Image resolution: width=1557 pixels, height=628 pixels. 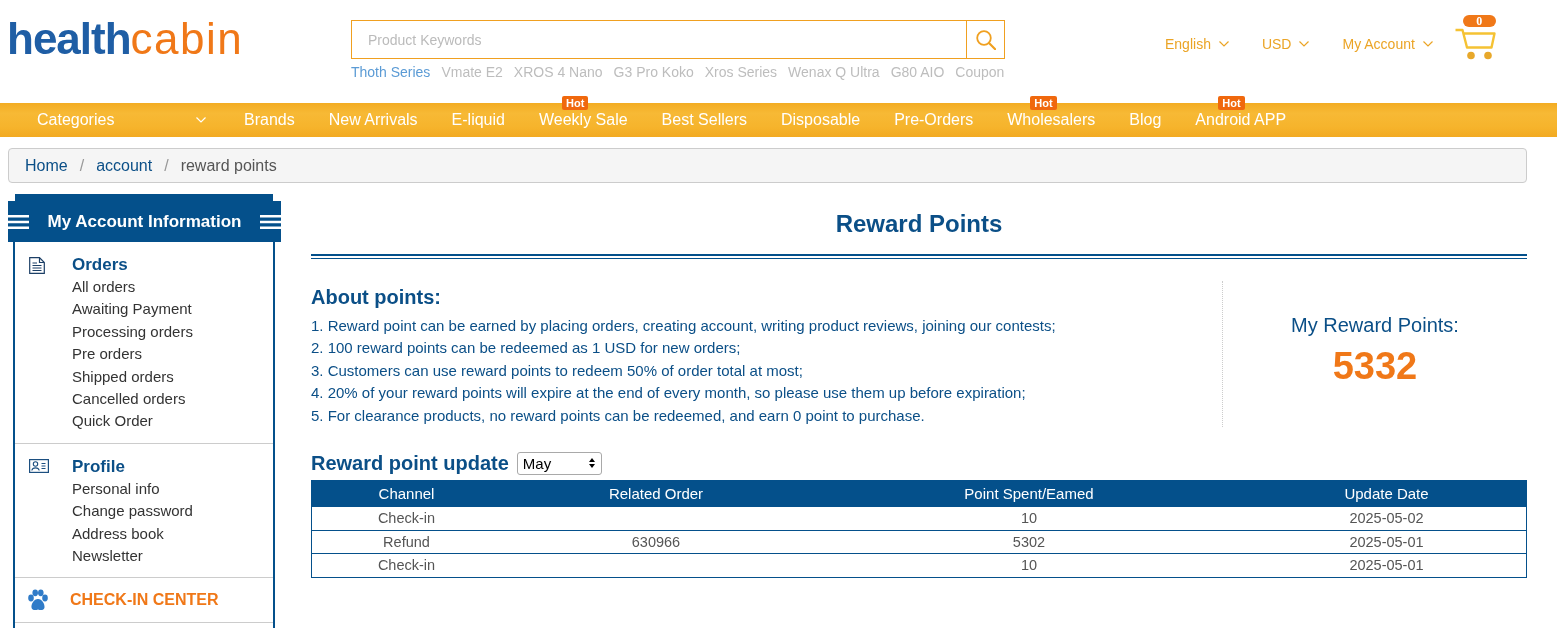 I want to click on search-button, so click(x=985, y=39).